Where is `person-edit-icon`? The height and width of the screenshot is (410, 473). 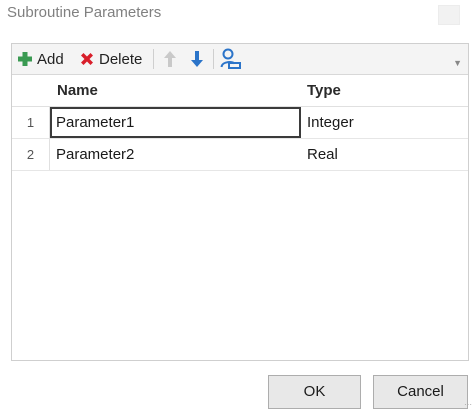
person-edit-icon is located at coordinates (230, 58).